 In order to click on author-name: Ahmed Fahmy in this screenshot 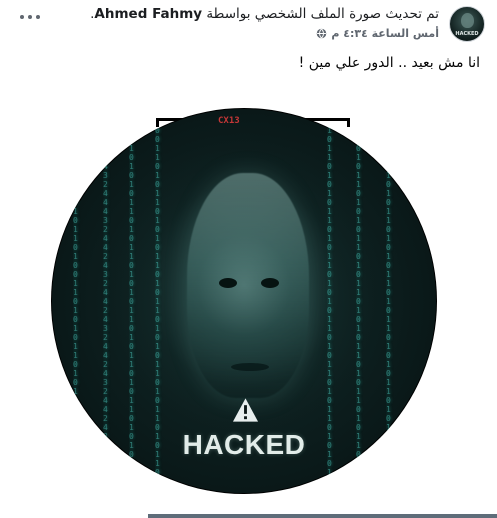, I will do `click(148, 14)`.